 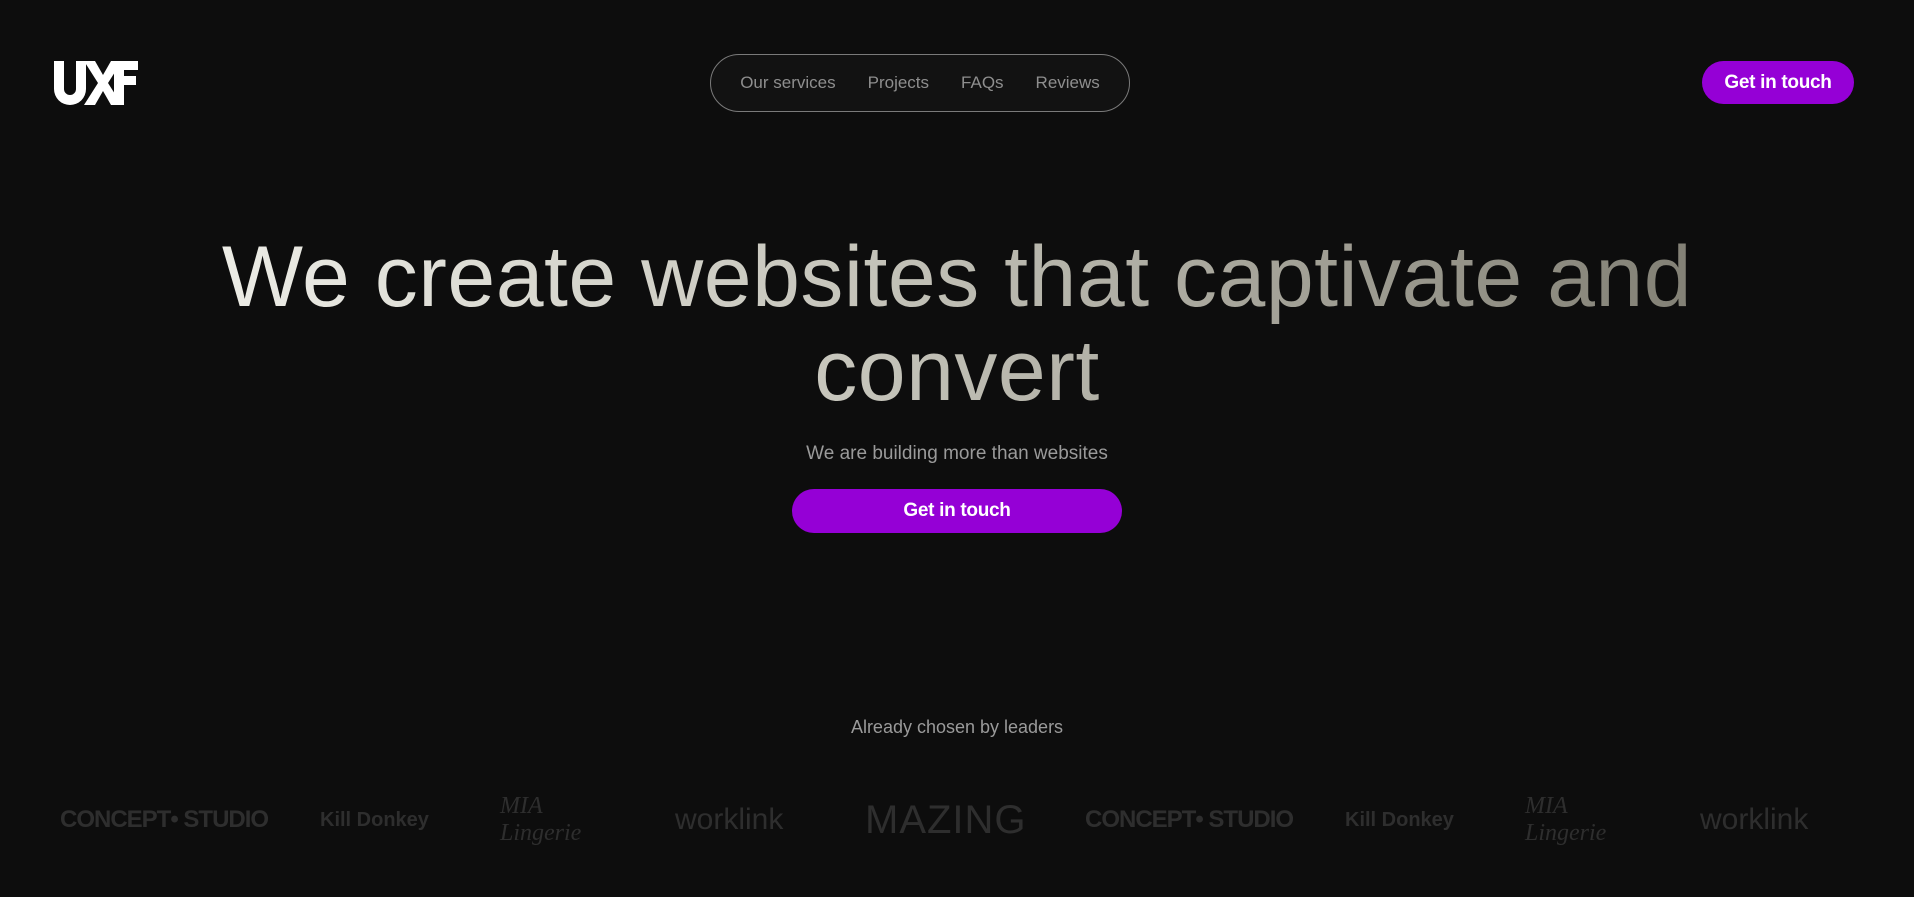 I want to click on clients-heading: Already chosen by leaders, so click(x=957, y=727).